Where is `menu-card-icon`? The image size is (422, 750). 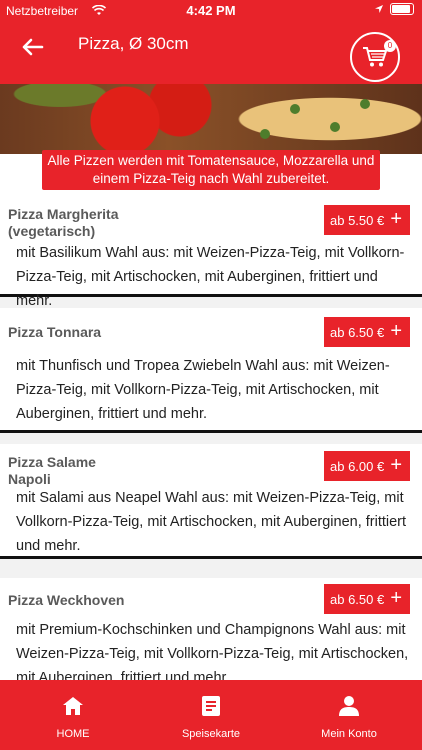
menu-card-icon is located at coordinates (211, 706).